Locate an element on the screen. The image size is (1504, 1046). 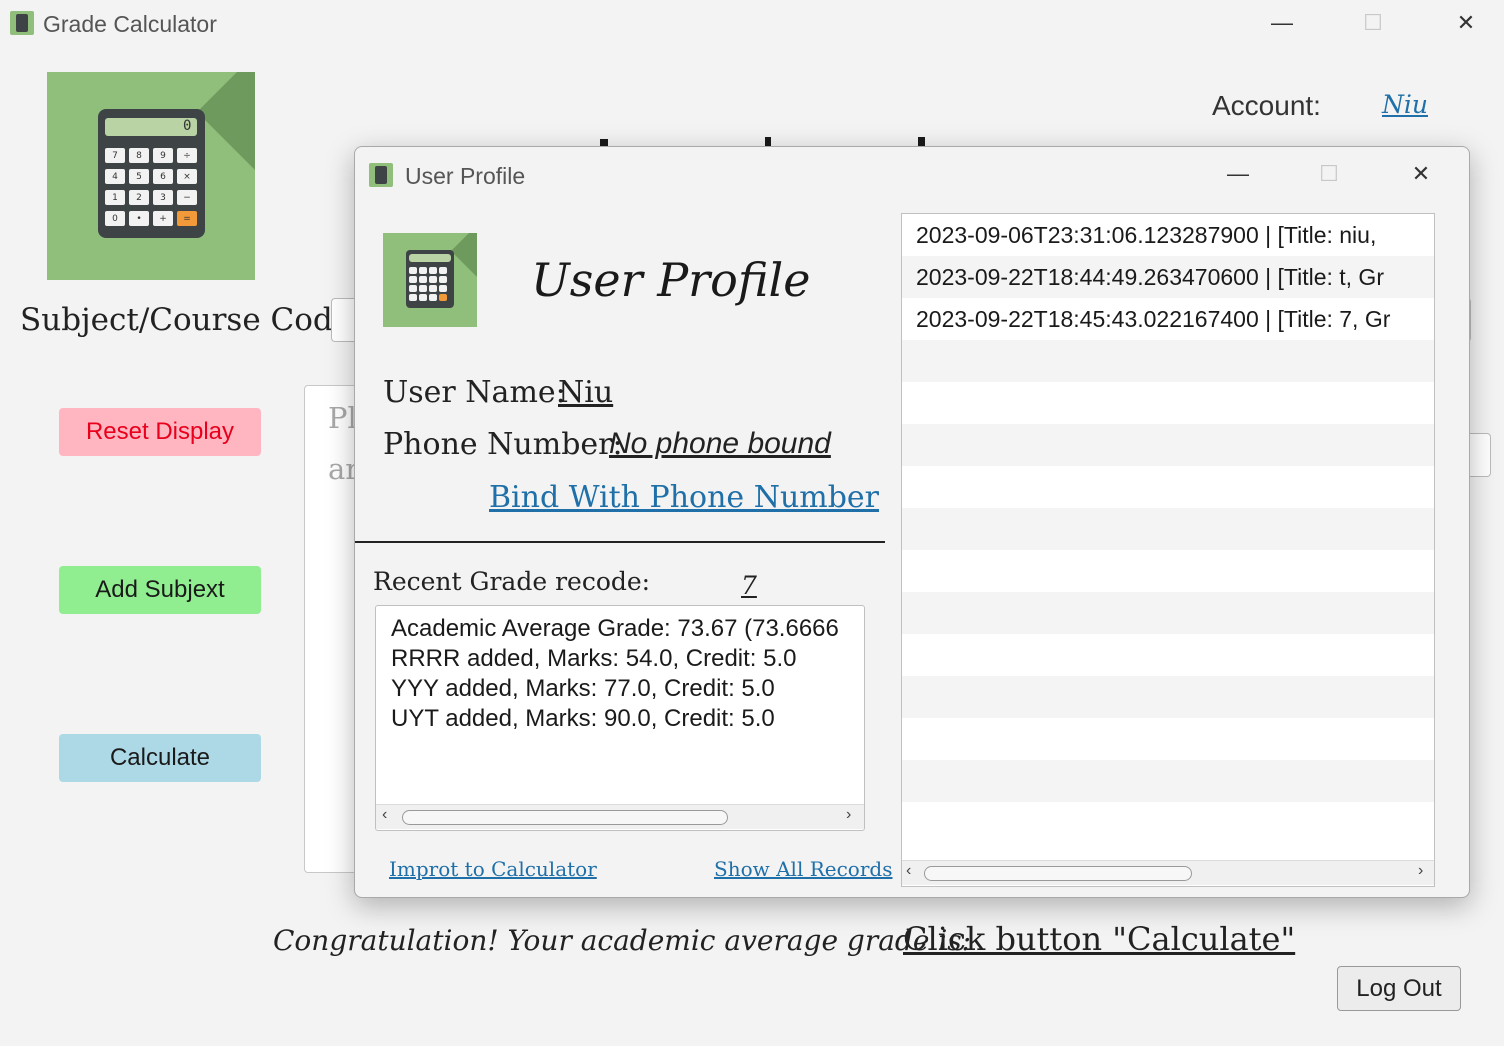
dialog-close-icon: ✕ is located at coordinates (1421, 174).